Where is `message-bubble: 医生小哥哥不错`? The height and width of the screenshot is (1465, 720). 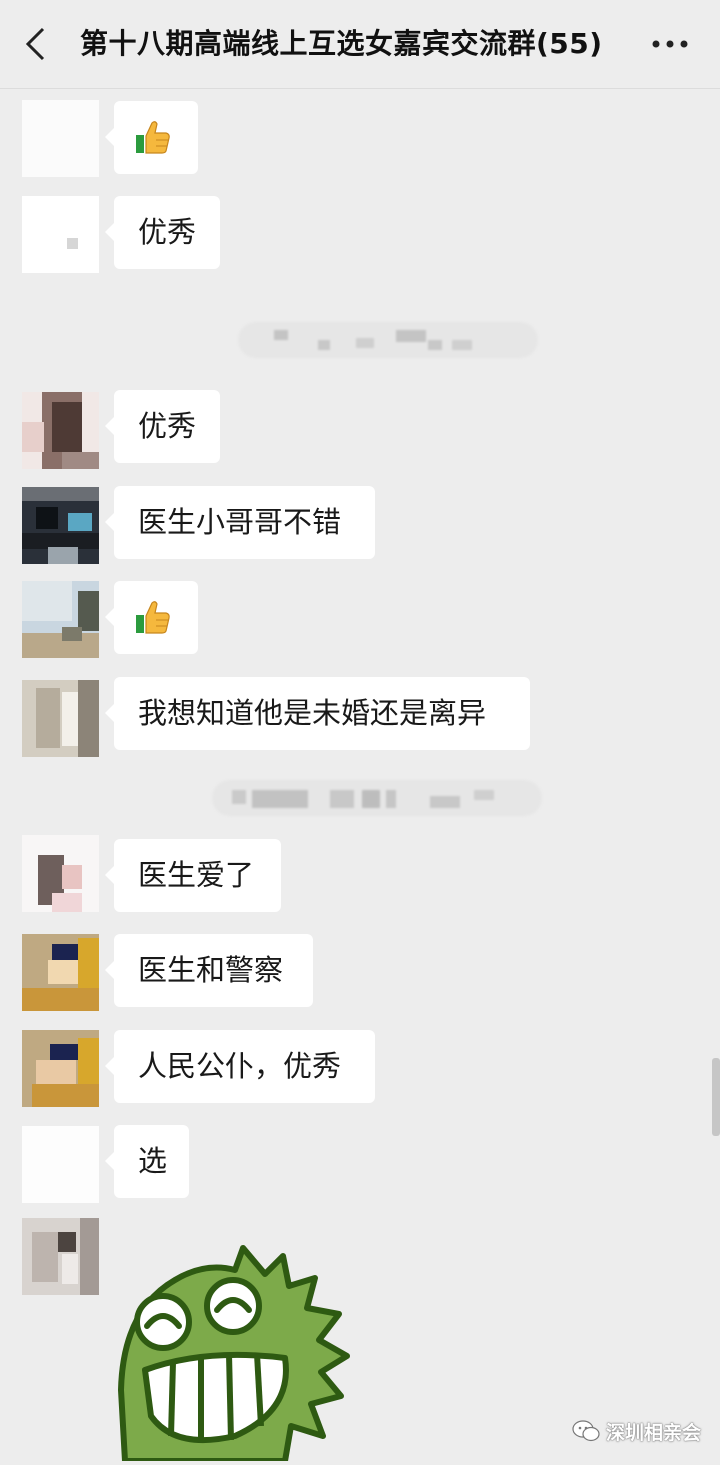
message-bubble: 医生小哥哥不错 is located at coordinates (240, 522).